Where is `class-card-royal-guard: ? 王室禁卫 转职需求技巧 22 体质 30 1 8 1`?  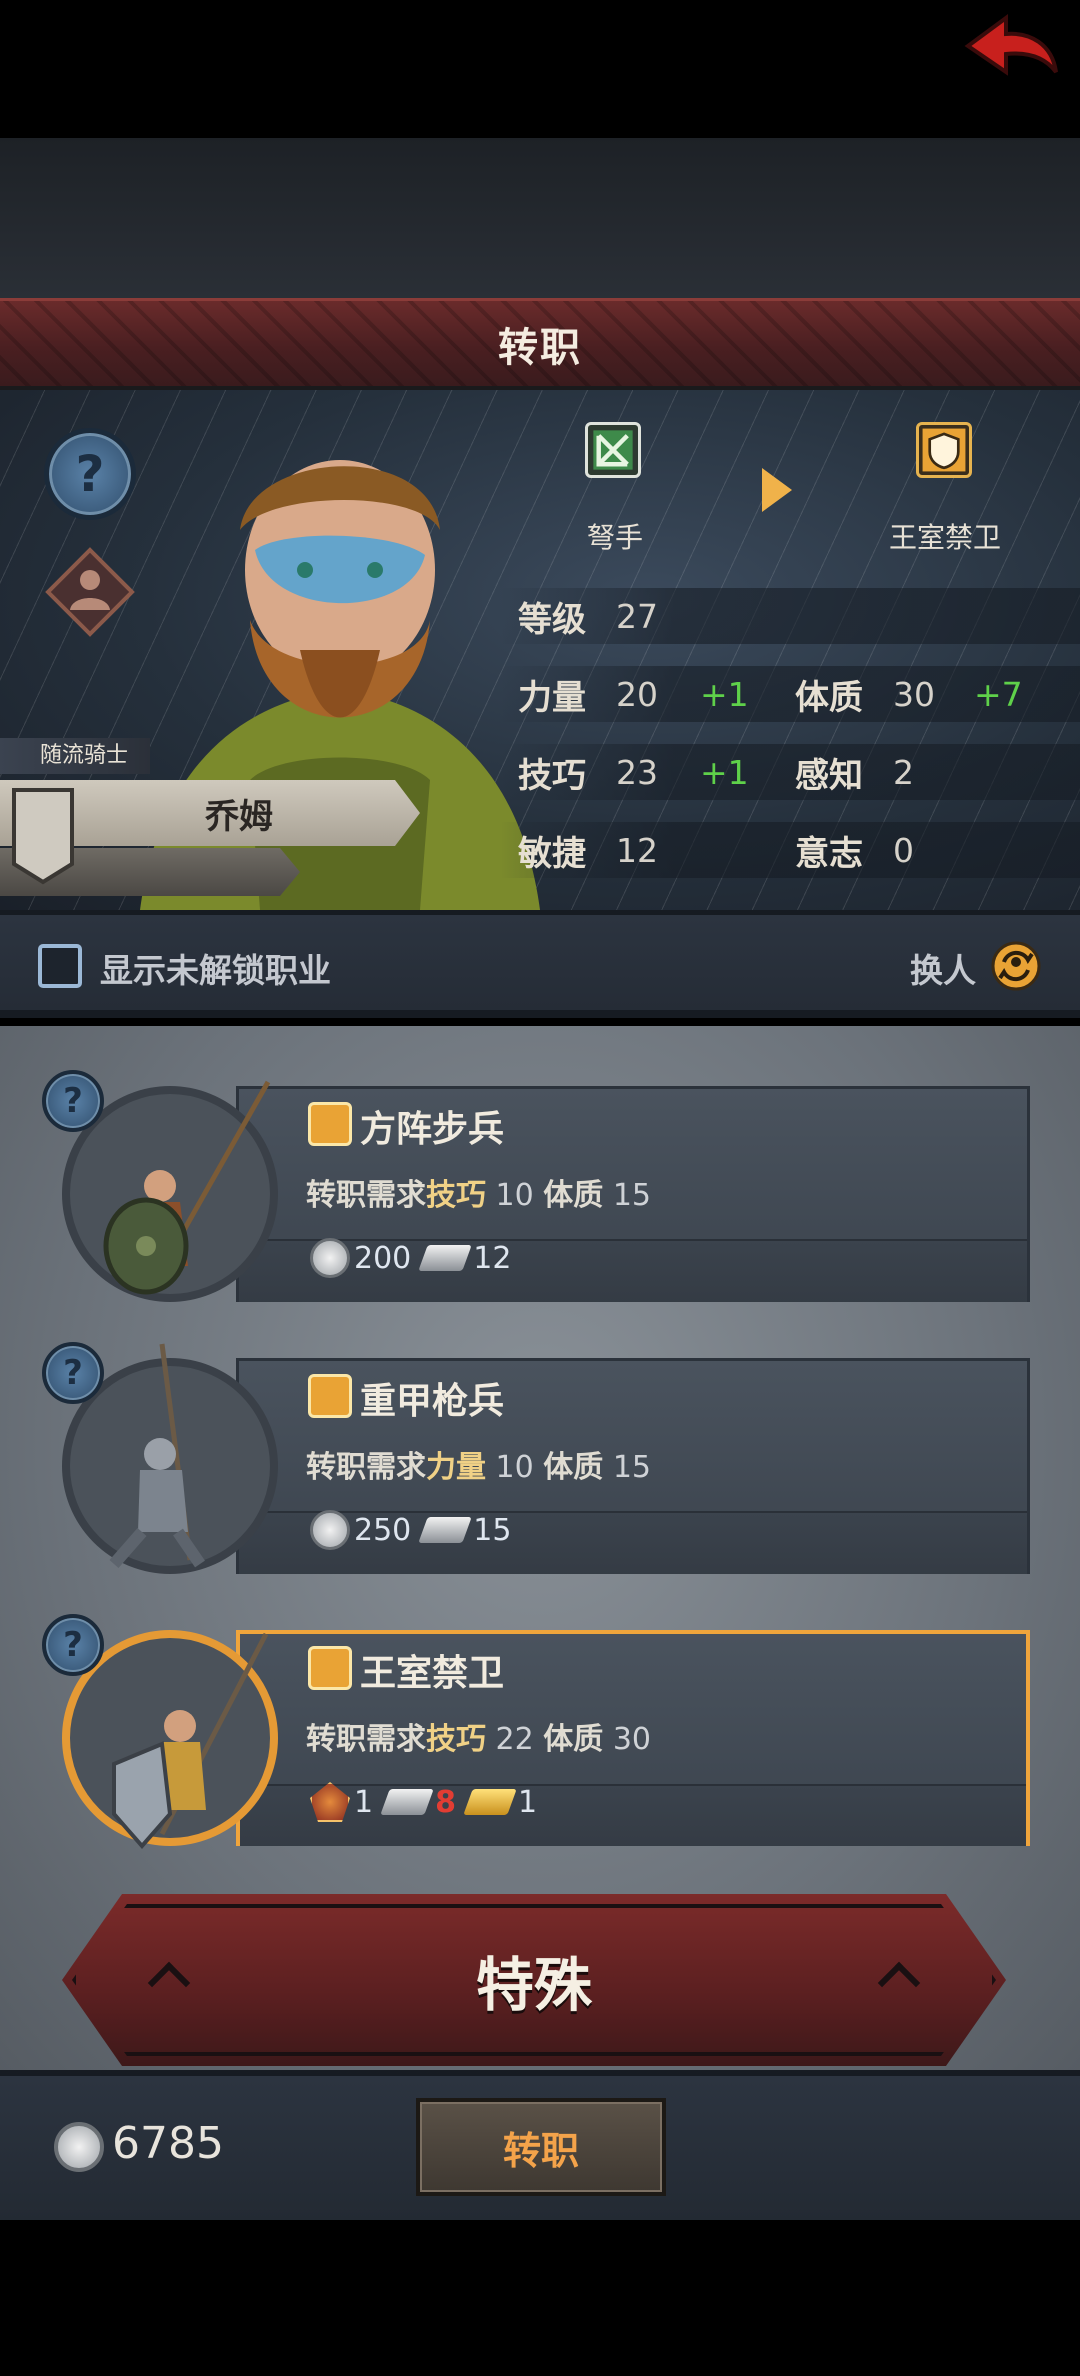 class-card-royal-guard: ? 王室禁卫 转职需求技巧 22 体质 30 1 8 1 is located at coordinates (536, 1732).